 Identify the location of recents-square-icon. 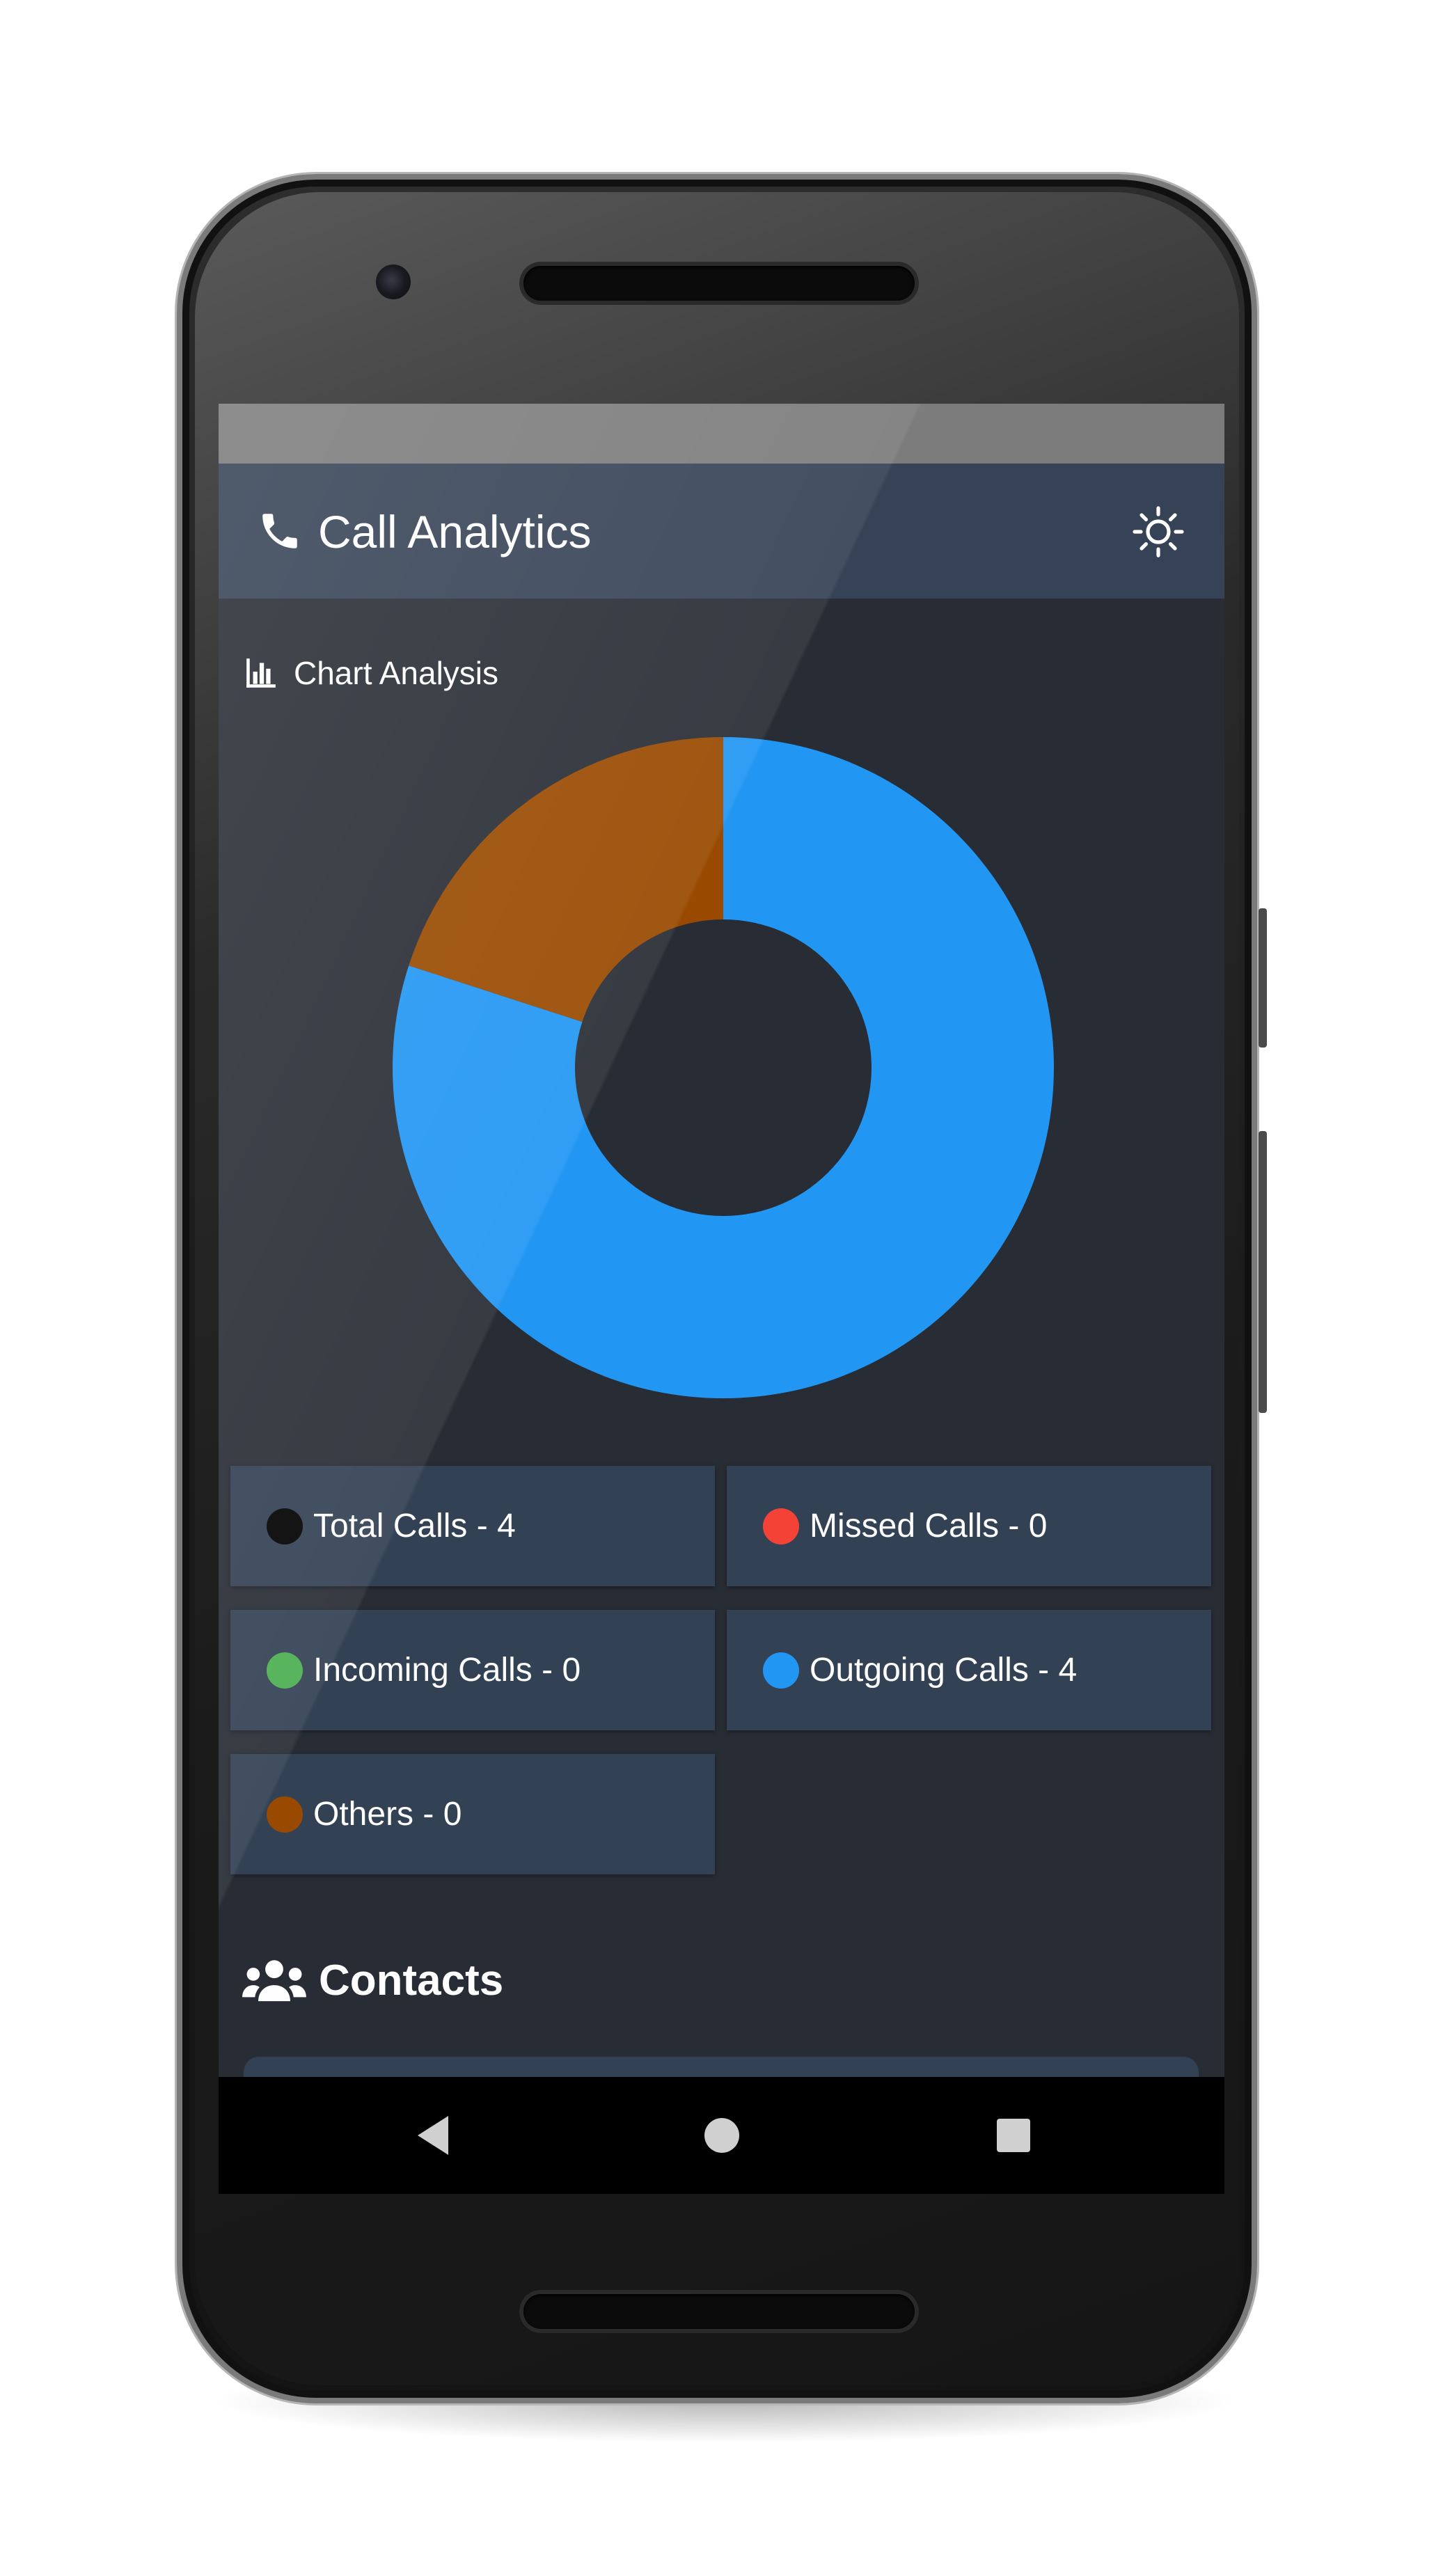
(1013, 2135).